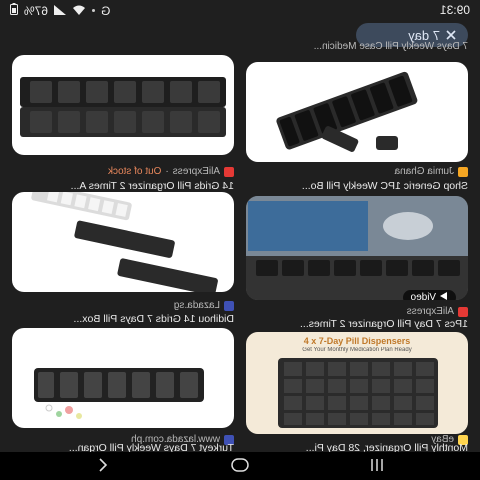  I want to click on video-badge: Video, so click(429, 295).